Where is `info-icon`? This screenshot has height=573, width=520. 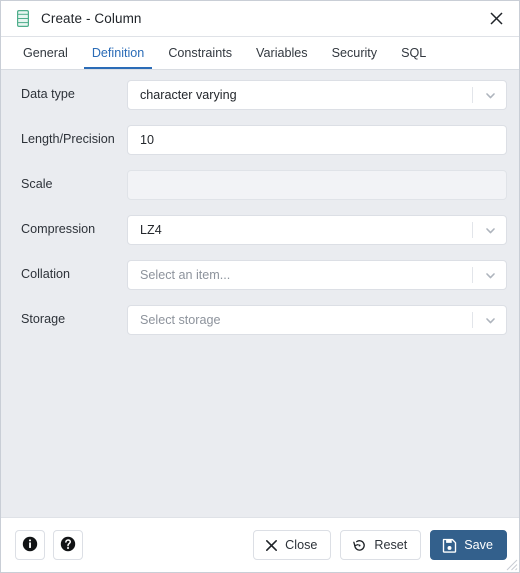
info-icon is located at coordinates (30, 545).